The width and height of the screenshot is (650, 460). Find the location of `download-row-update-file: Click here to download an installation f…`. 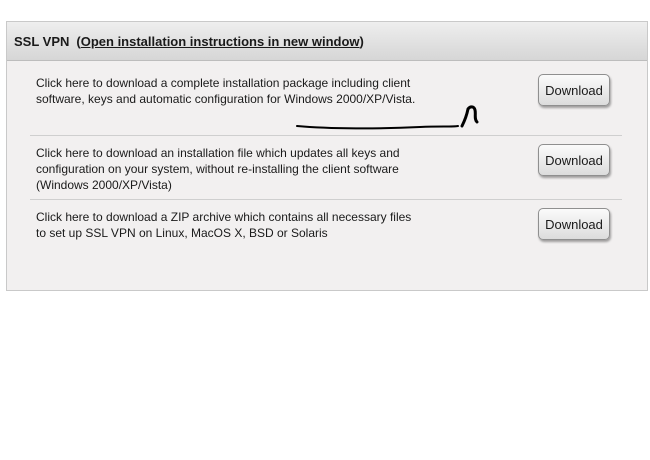

download-row-update-file: Click here to download an installation f… is located at coordinates (326, 168).